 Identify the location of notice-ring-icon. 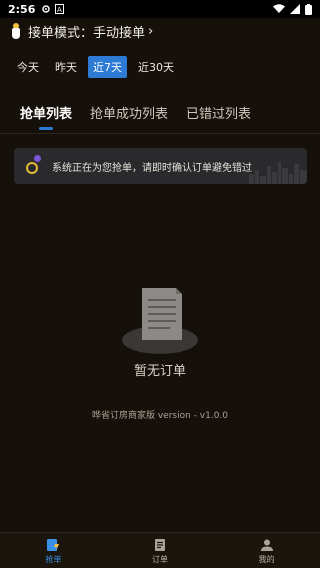
(33, 164).